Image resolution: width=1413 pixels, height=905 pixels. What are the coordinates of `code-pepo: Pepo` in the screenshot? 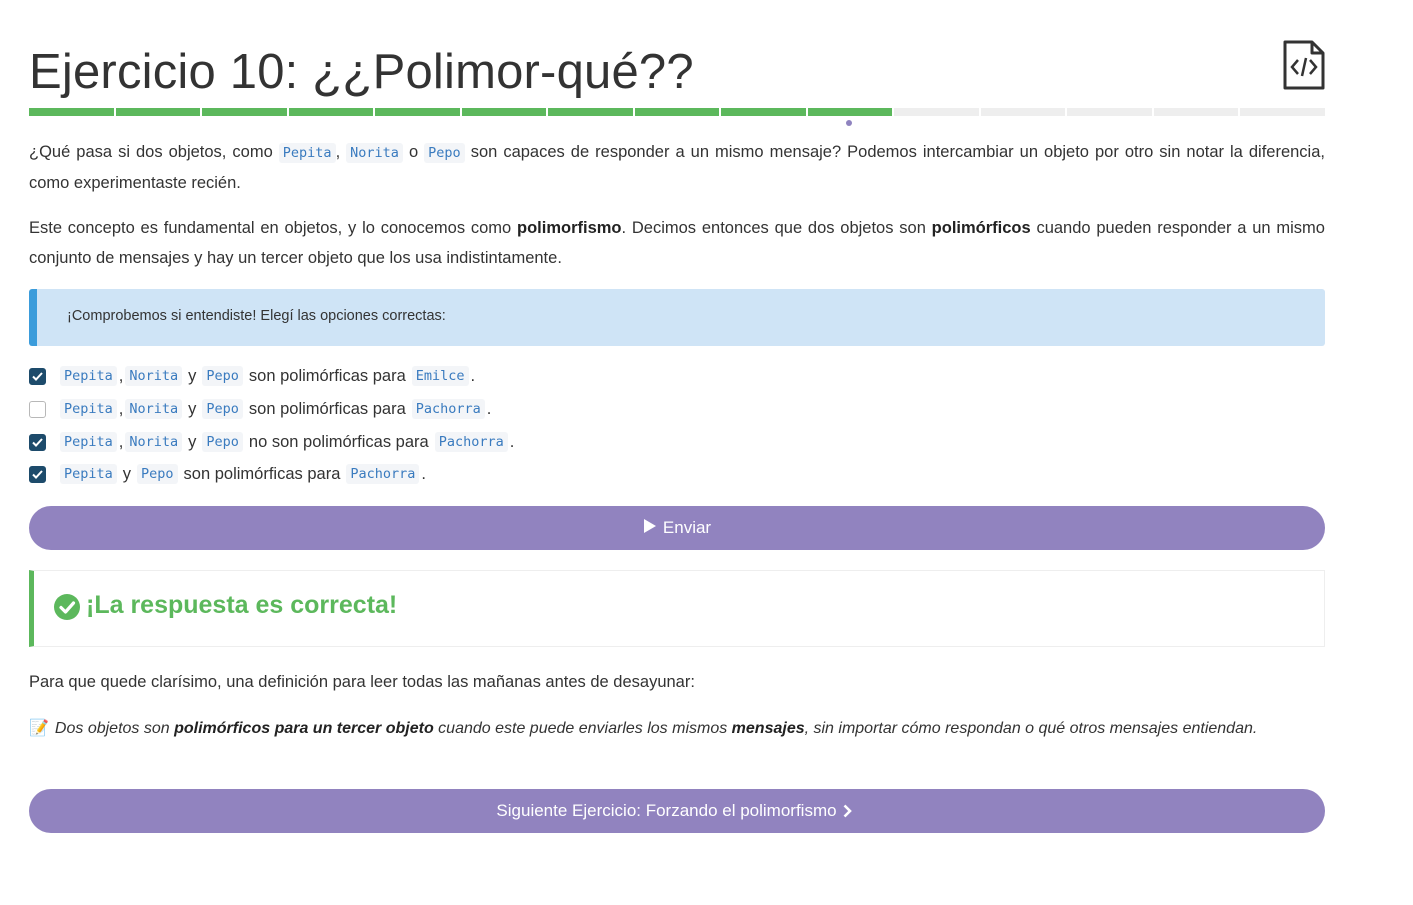 It's located at (444, 153).